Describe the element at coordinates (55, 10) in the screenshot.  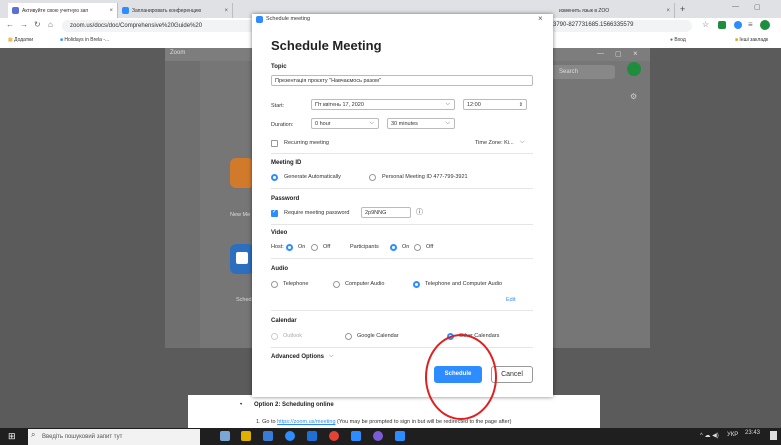
I see `tab-label: Активуйте свою учетную зап` at that location.